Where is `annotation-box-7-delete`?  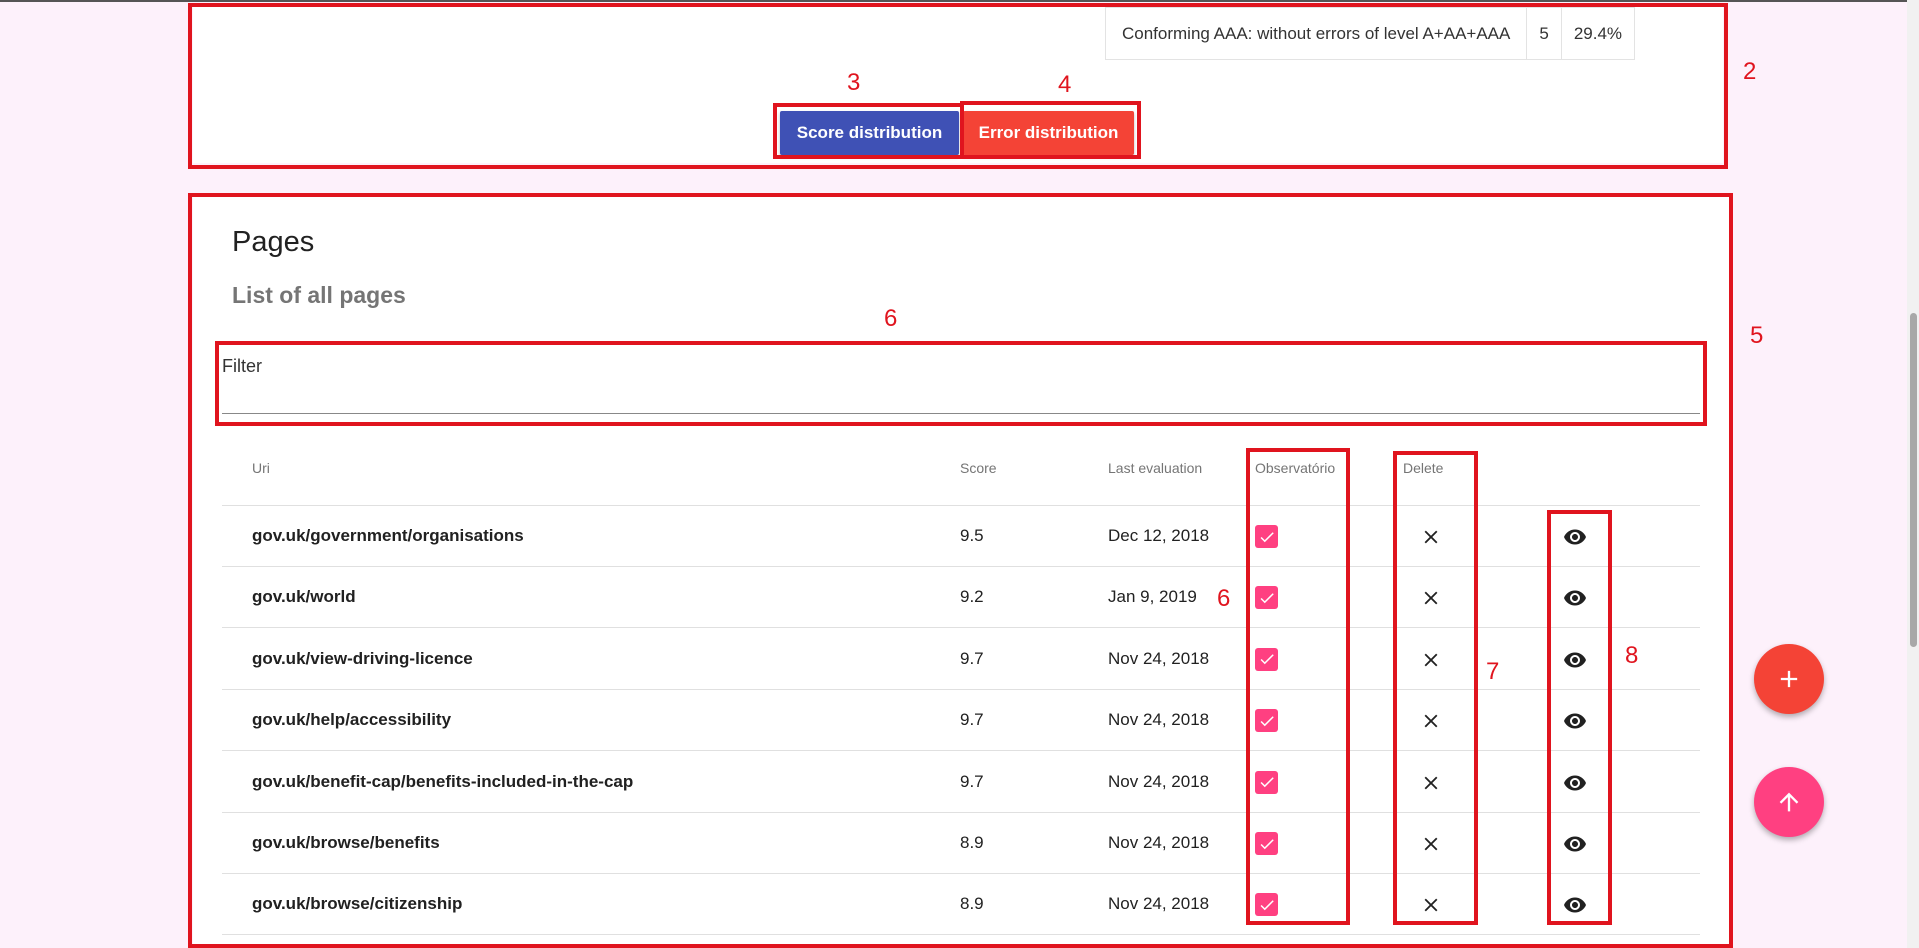
annotation-box-7-delete is located at coordinates (1435, 688).